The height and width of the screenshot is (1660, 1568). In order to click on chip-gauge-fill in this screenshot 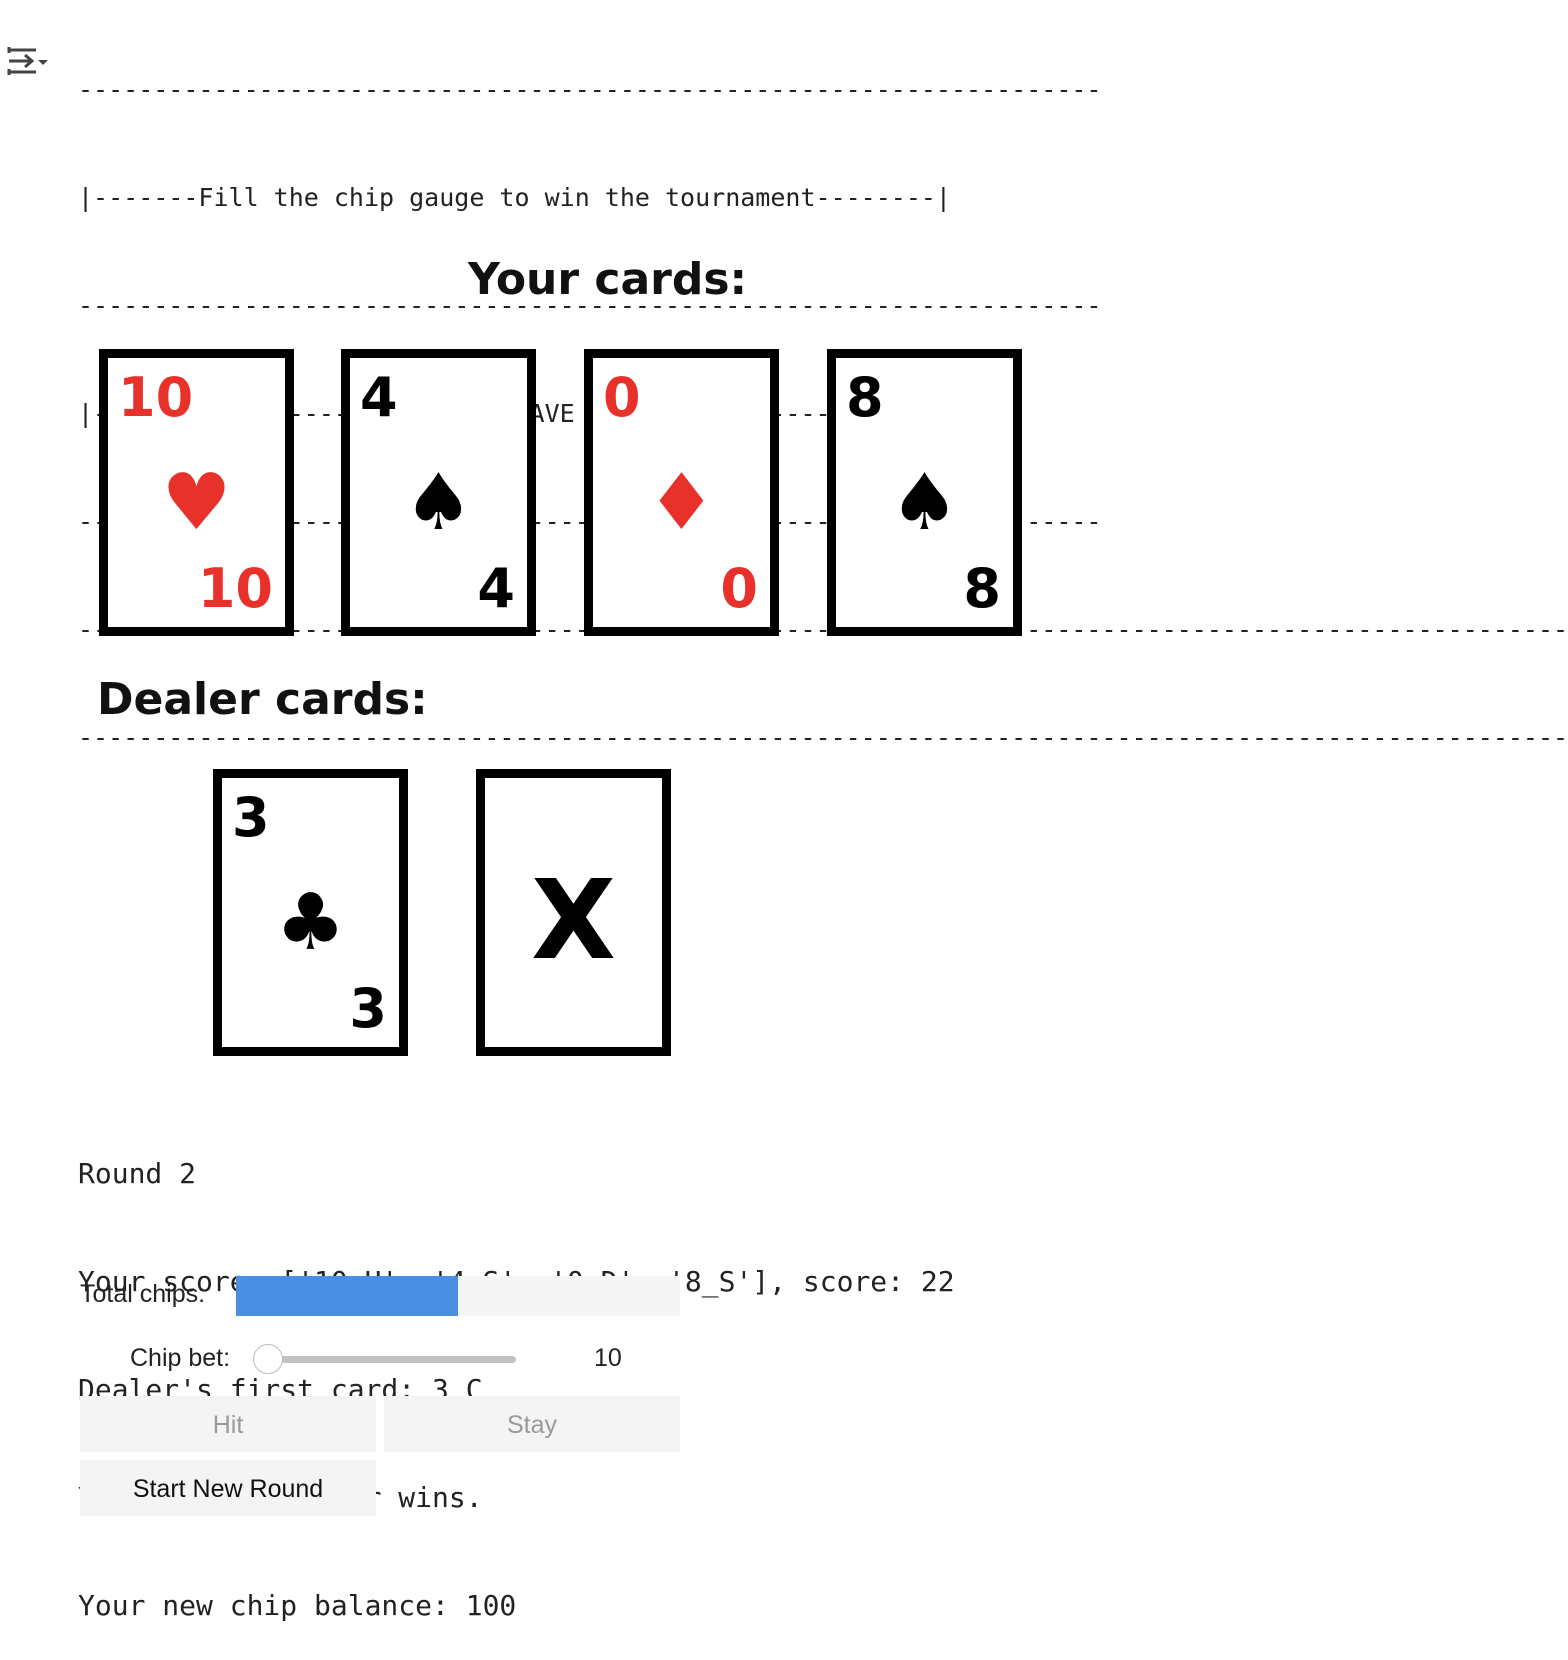, I will do `click(347, 1296)`.